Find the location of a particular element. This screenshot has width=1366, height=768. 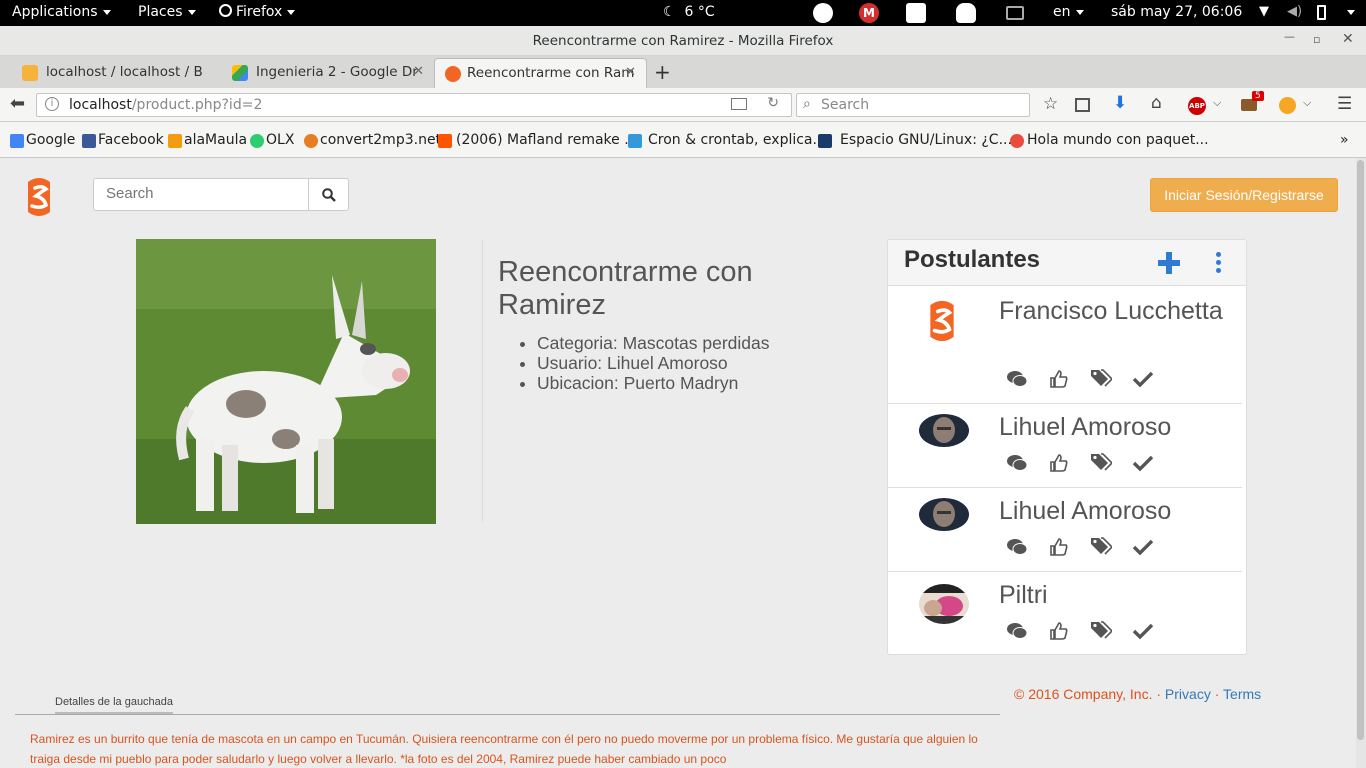

convert2mp3-icon is located at coordinates (311, 141).